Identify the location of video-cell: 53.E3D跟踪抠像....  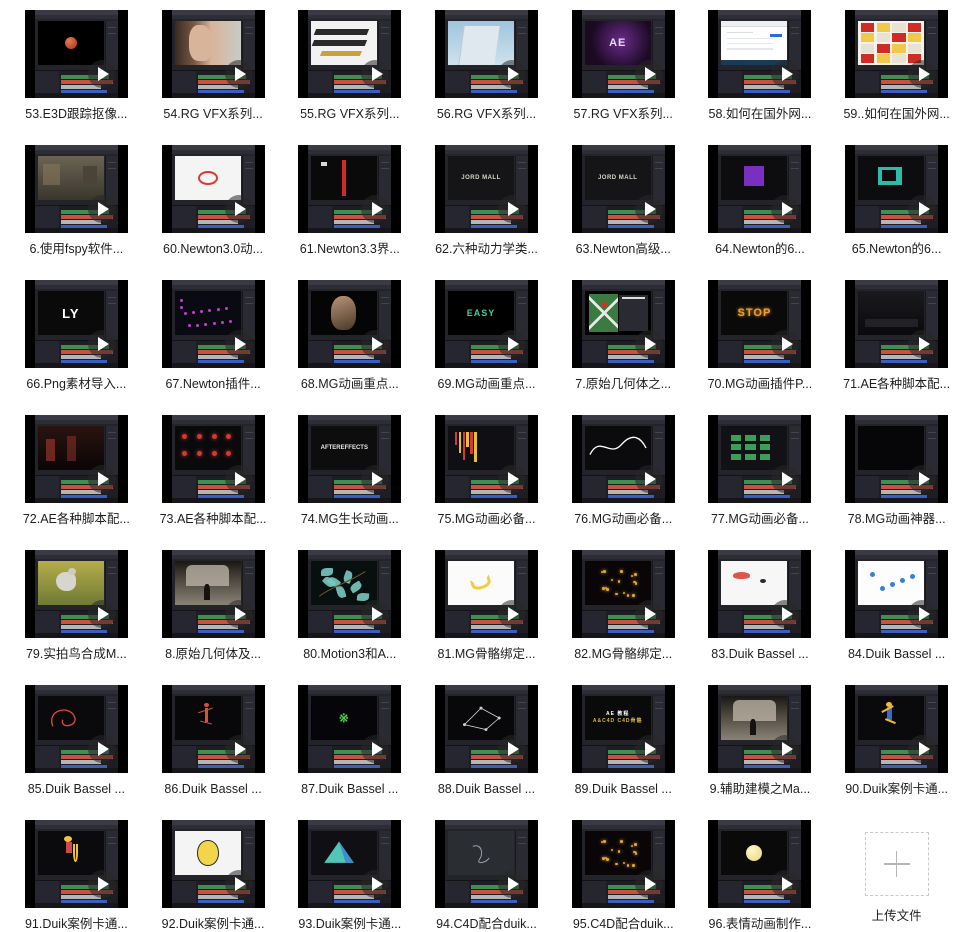
(76, 77).